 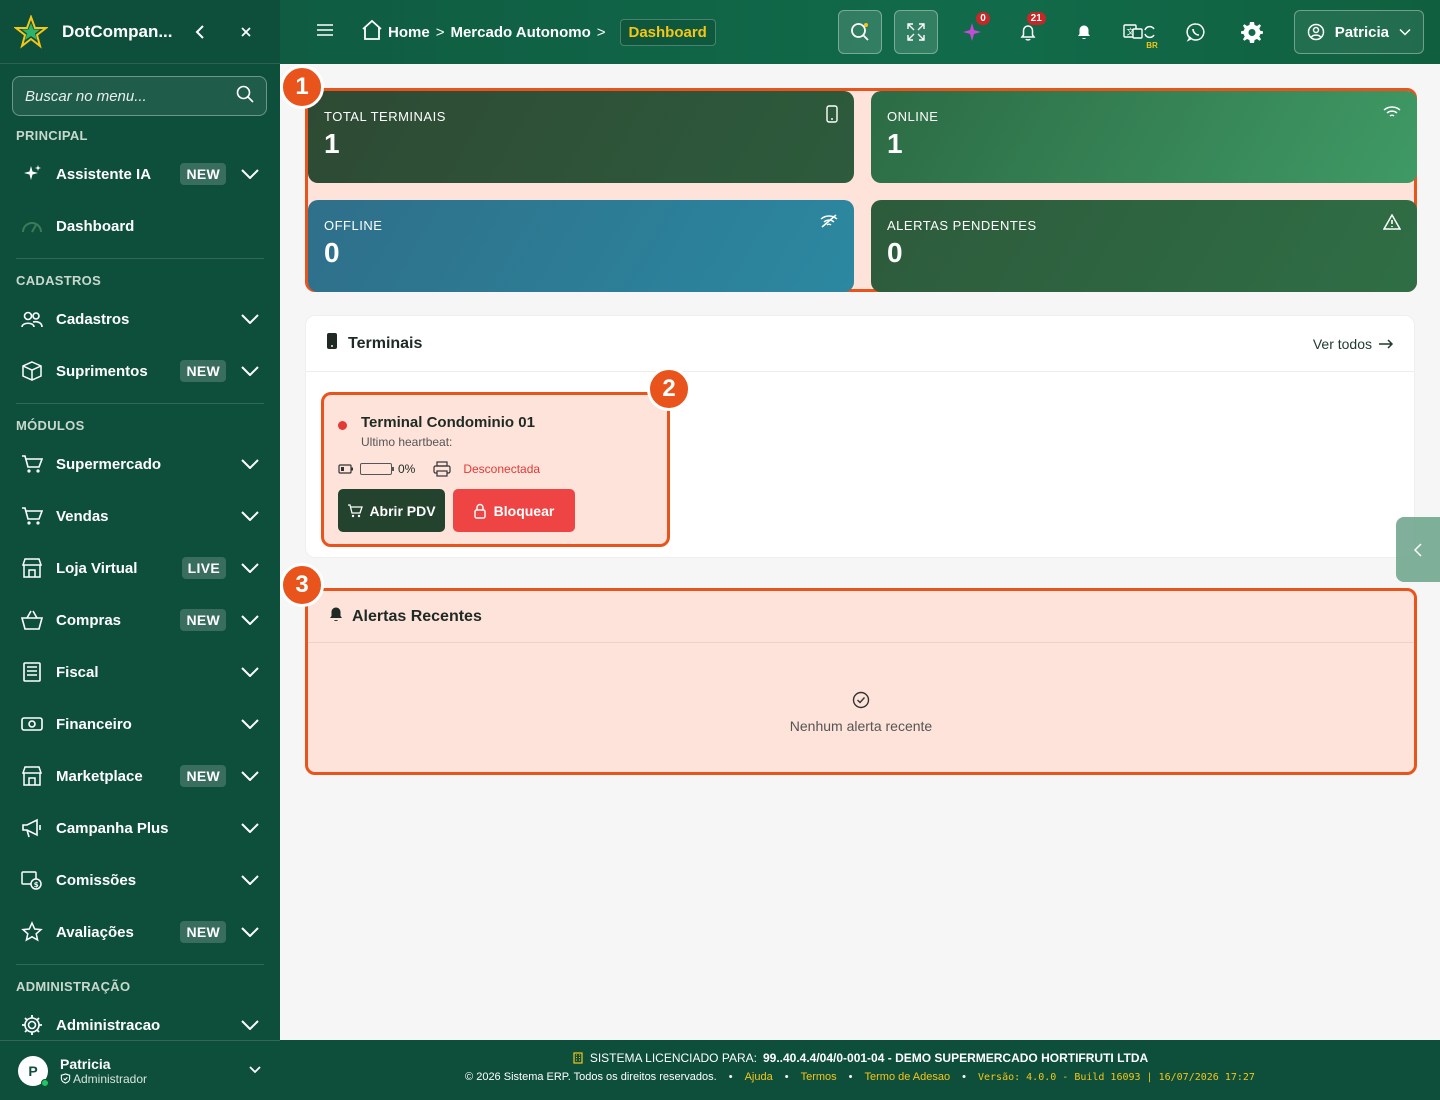 I want to click on stat-offline: OFFLINE 0, so click(x=581, y=246).